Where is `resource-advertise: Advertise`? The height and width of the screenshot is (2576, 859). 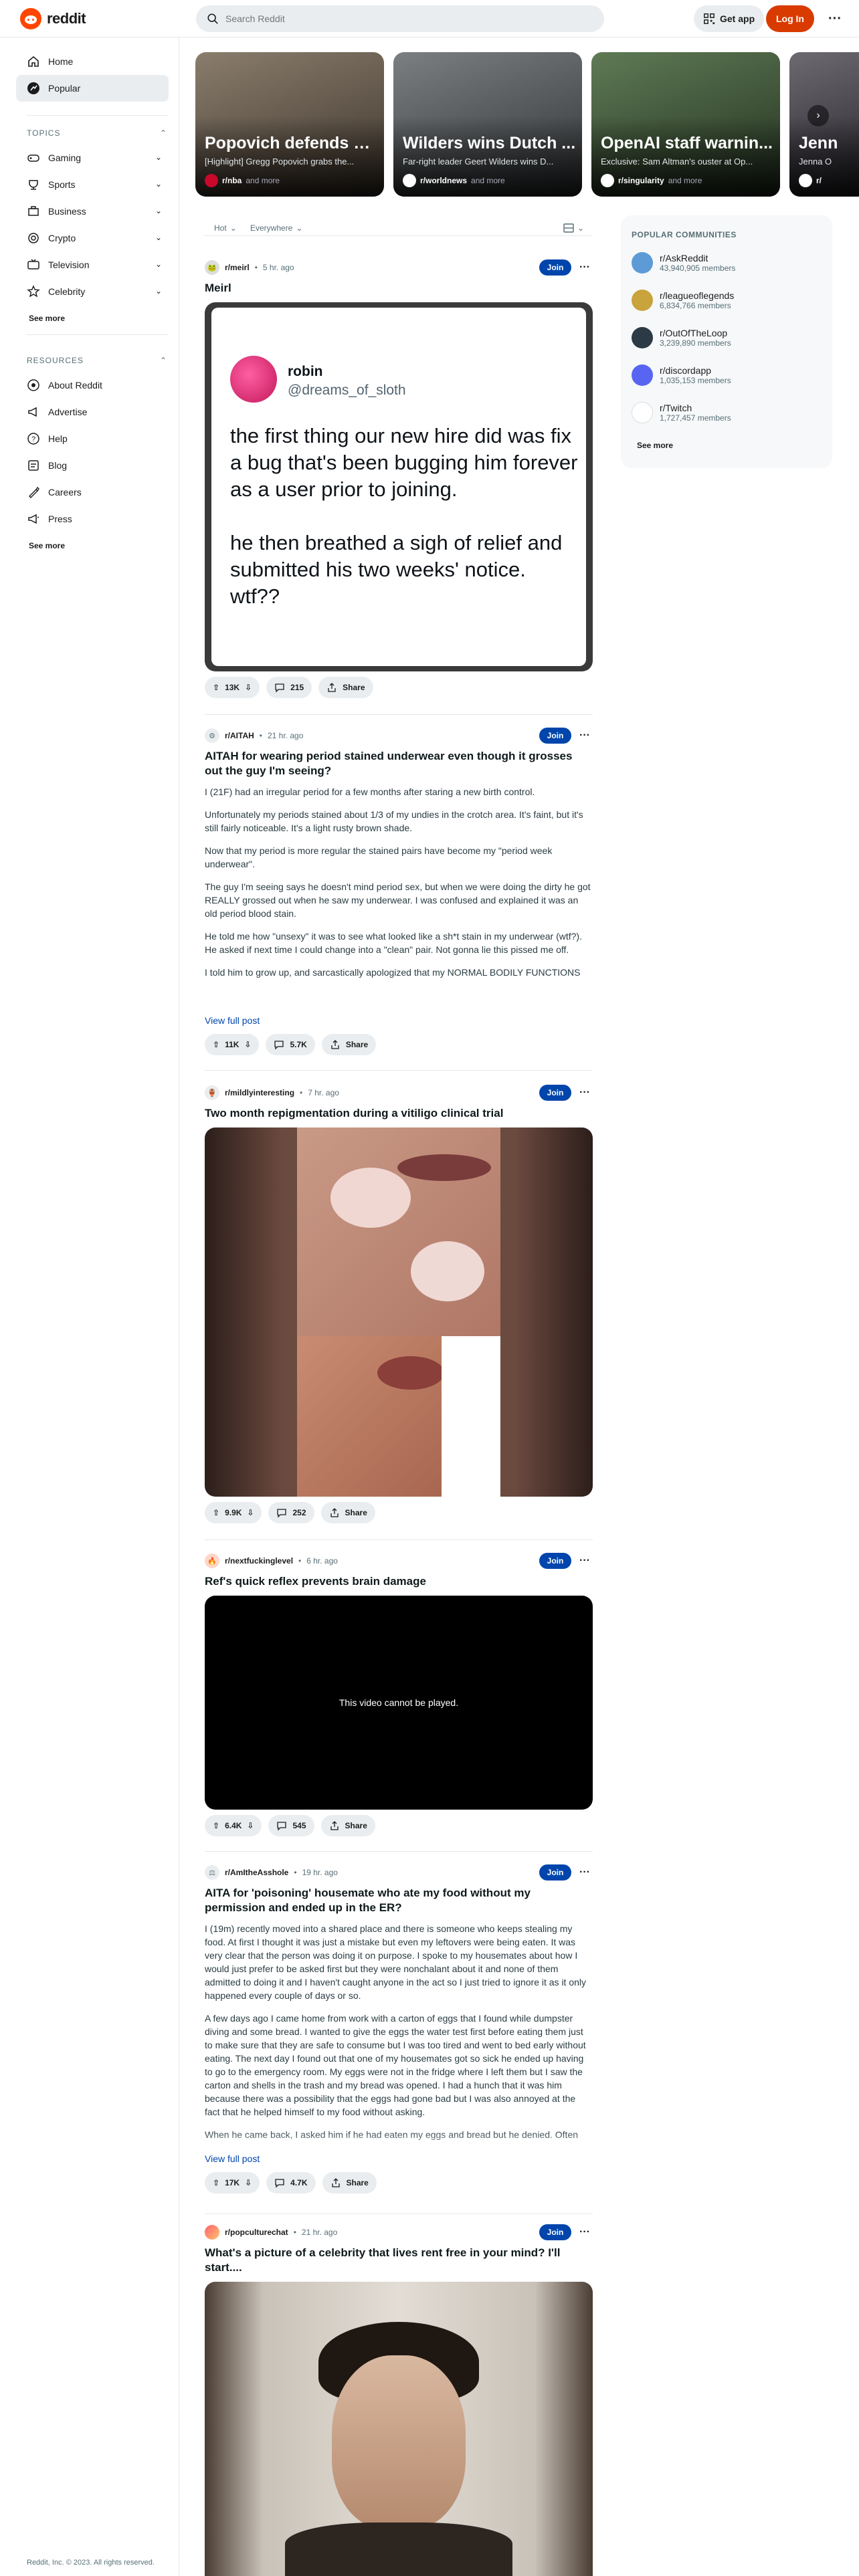 resource-advertise: Advertise is located at coordinates (92, 412).